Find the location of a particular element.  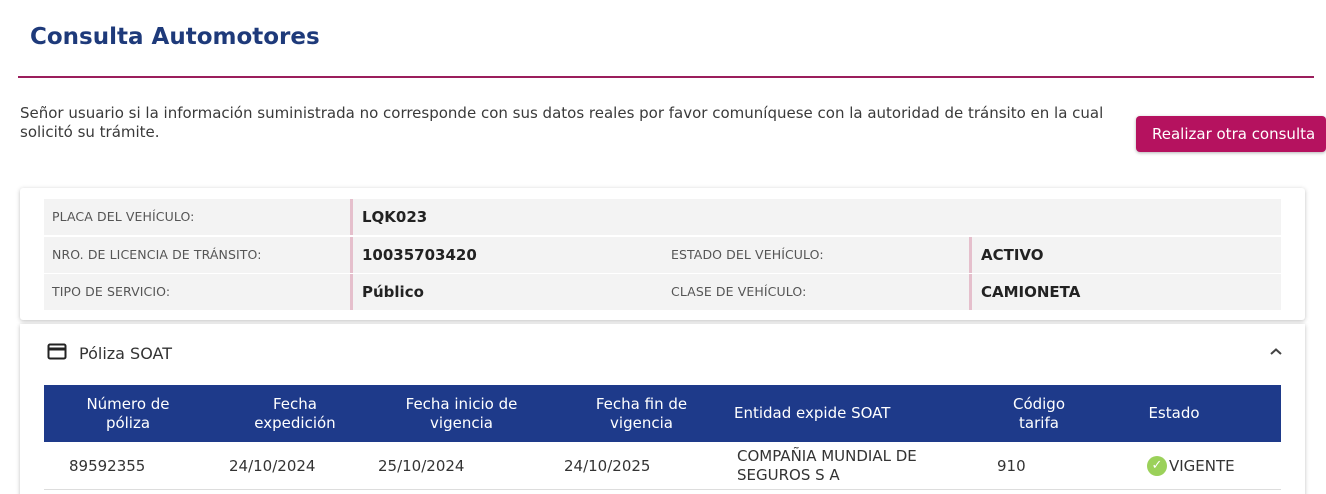

cell-entity: COMPAÑIA MUNDIAL DE SEGUROS S A is located at coordinates (827, 465).